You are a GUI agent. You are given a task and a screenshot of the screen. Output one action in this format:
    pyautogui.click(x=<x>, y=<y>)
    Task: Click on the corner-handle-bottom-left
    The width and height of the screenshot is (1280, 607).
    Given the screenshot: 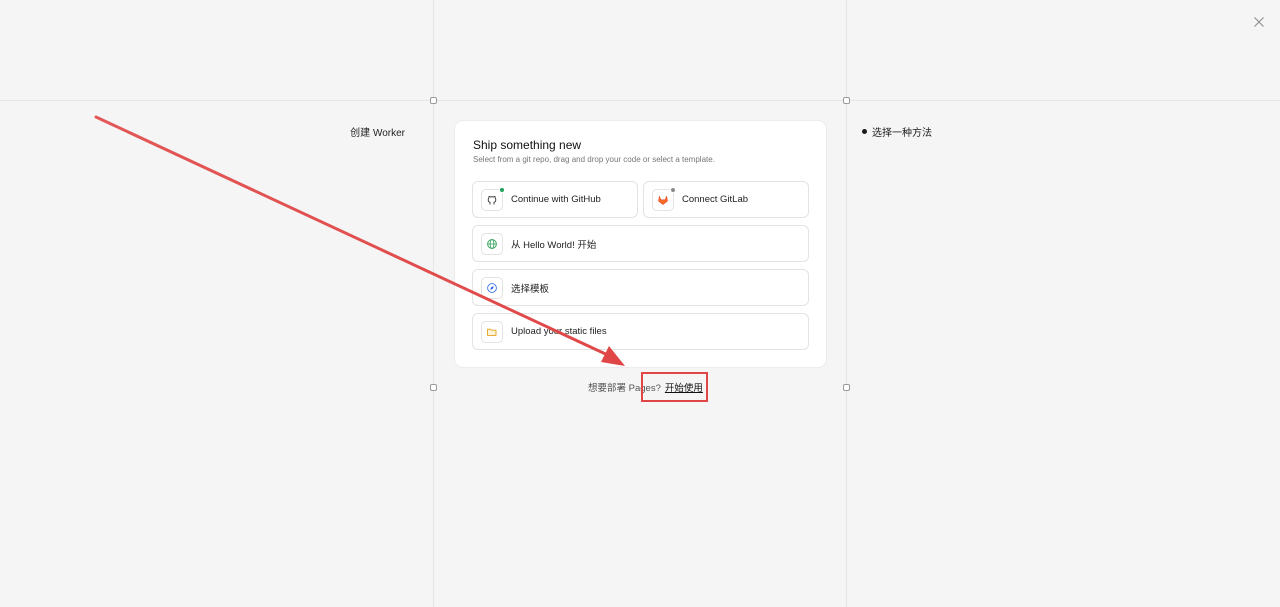 What is the action you would take?
    pyautogui.click(x=433, y=387)
    